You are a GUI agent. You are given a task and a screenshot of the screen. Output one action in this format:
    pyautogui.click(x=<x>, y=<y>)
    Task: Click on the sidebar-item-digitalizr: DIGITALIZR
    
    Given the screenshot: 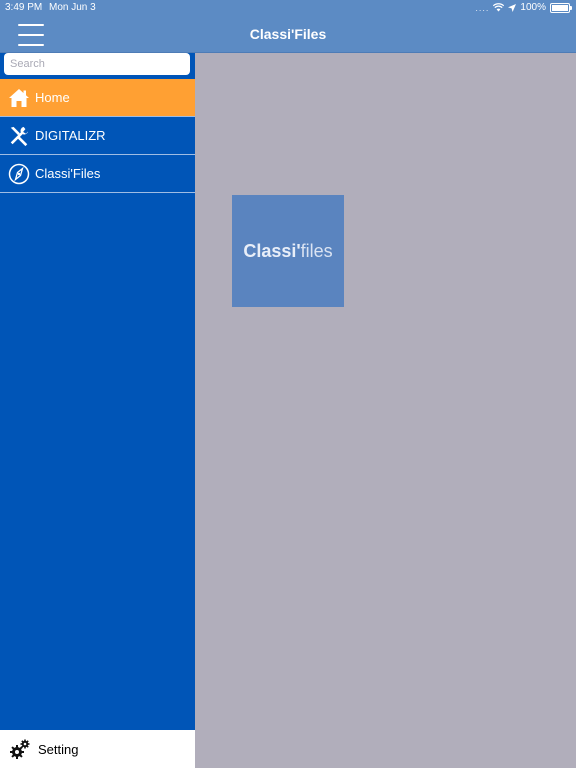 What is the action you would take?
    pyautogui.click(x=97, y=136)
    